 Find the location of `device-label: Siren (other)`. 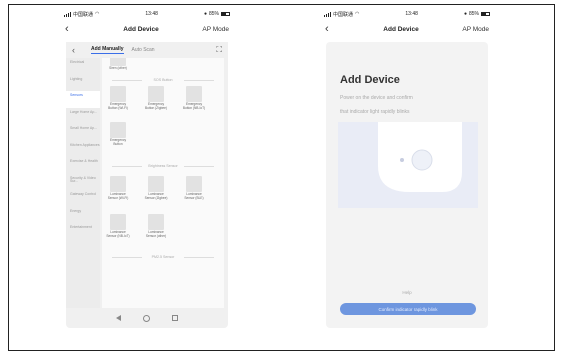

device-label: Siren (other) is located at coordinates (118, 68).